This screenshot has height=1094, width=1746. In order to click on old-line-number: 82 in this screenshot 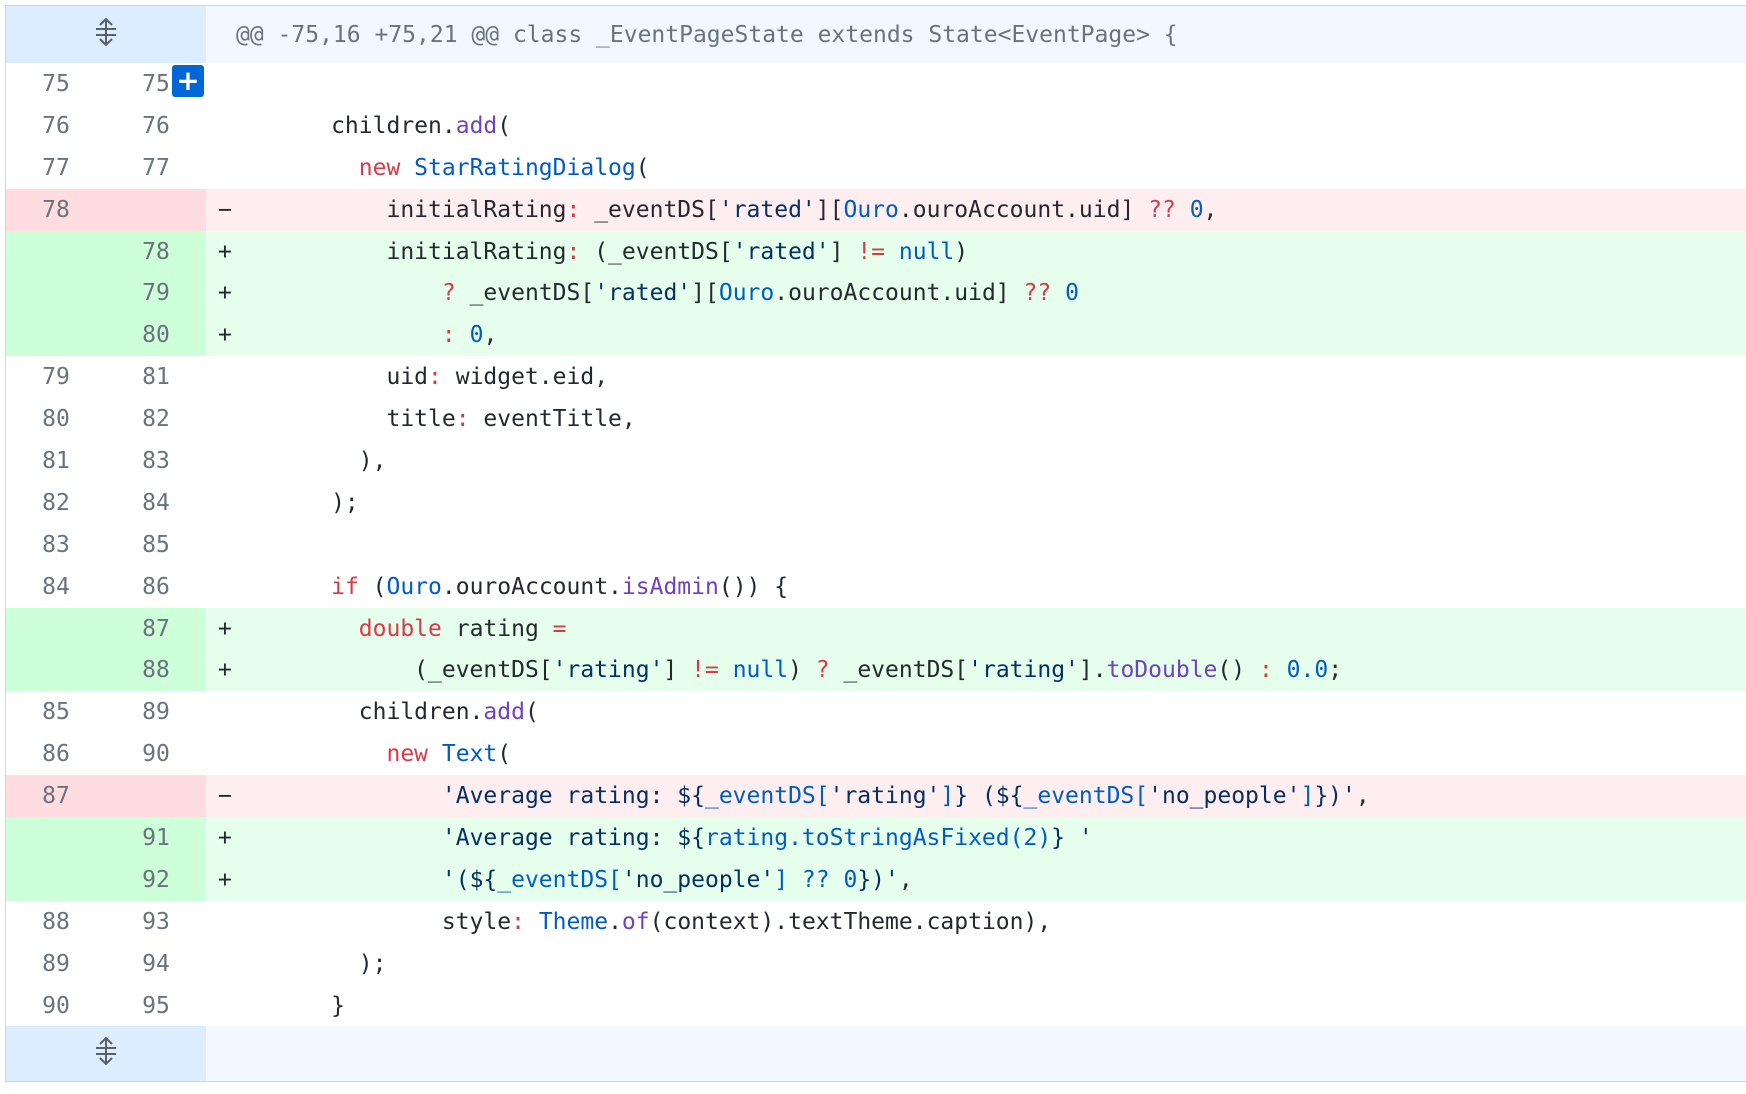, I will do `click(56, 503)`.